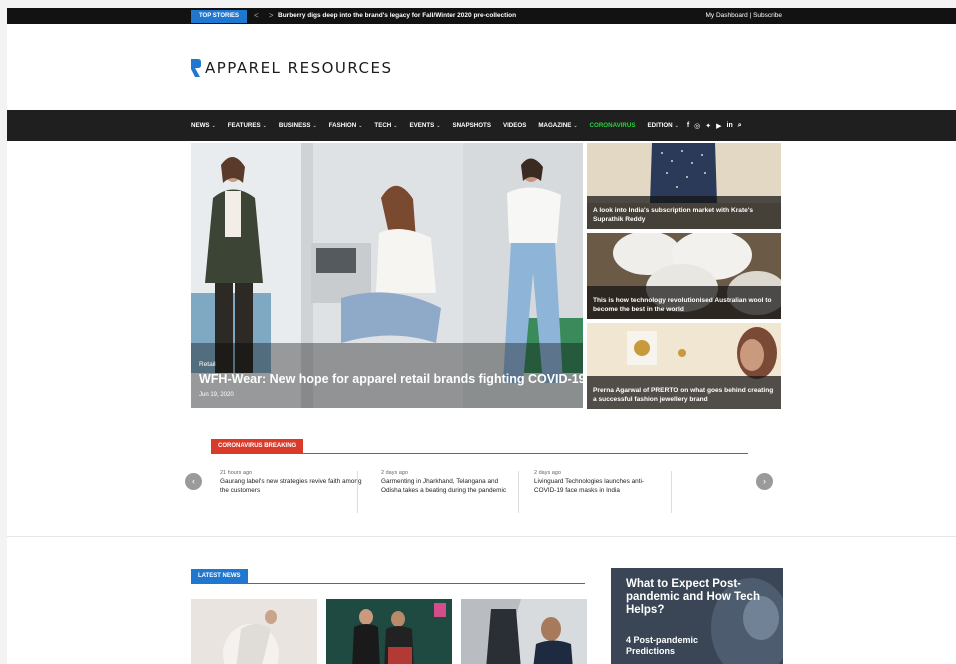 The image size is (956, 664). Describe the element at coordinates (196, 68) in the screenshot. I see `logo-mark-icon` at that location.